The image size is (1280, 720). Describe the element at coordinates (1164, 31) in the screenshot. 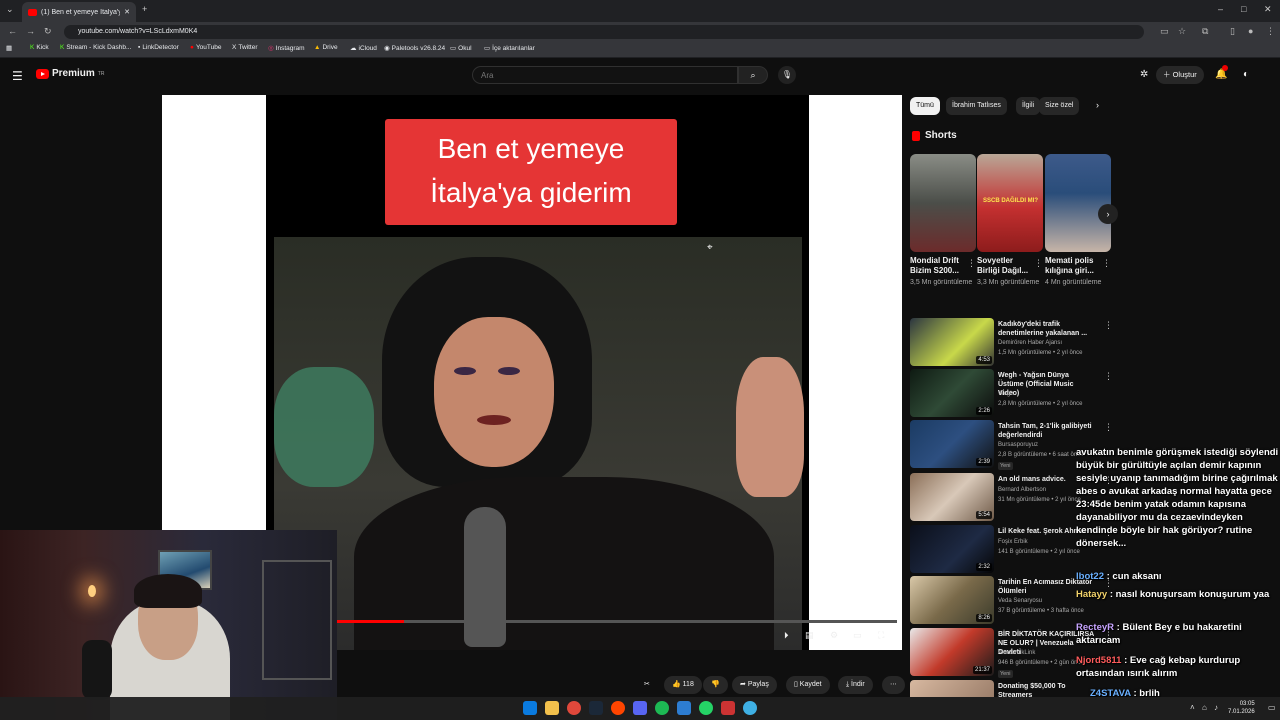

I see `cast-icon: ▭` at that location.